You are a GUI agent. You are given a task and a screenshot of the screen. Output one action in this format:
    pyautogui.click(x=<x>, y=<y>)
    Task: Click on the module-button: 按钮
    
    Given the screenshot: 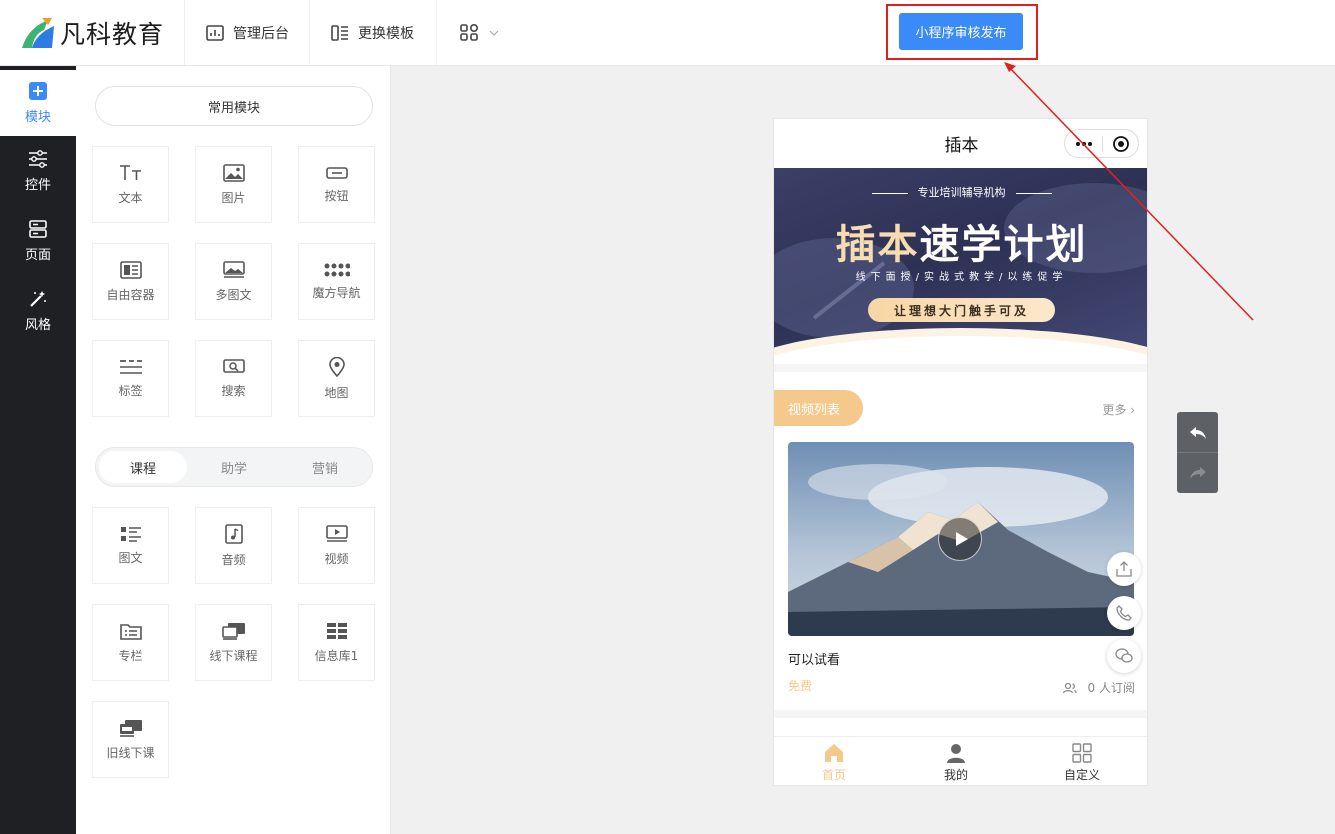 What is the action you would take?
    pyautogui.click(x=336, y=184)
    